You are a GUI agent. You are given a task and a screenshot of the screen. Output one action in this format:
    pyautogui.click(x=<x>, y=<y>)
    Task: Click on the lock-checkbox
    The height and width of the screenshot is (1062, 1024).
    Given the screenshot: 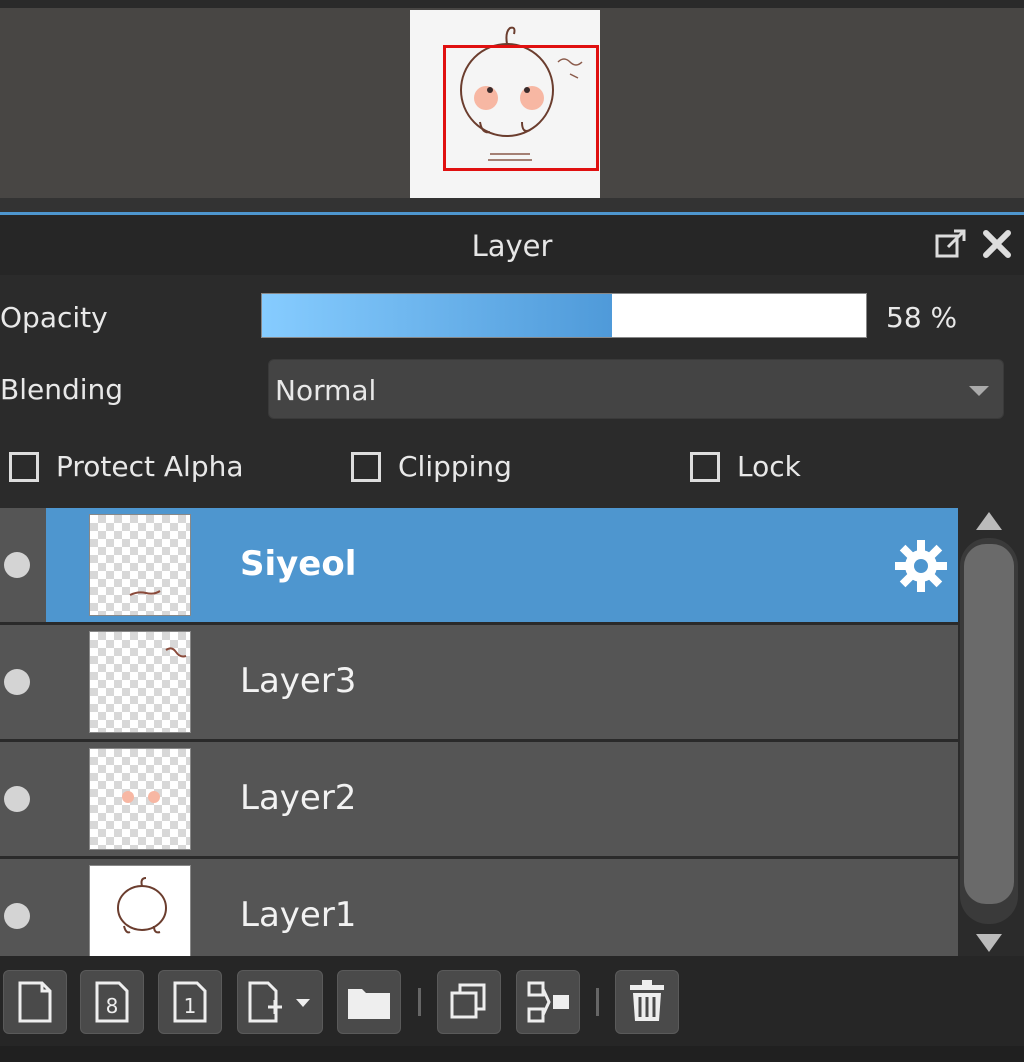 What is the action you would take?
    pyautogui.click(x=705, y=467)
    